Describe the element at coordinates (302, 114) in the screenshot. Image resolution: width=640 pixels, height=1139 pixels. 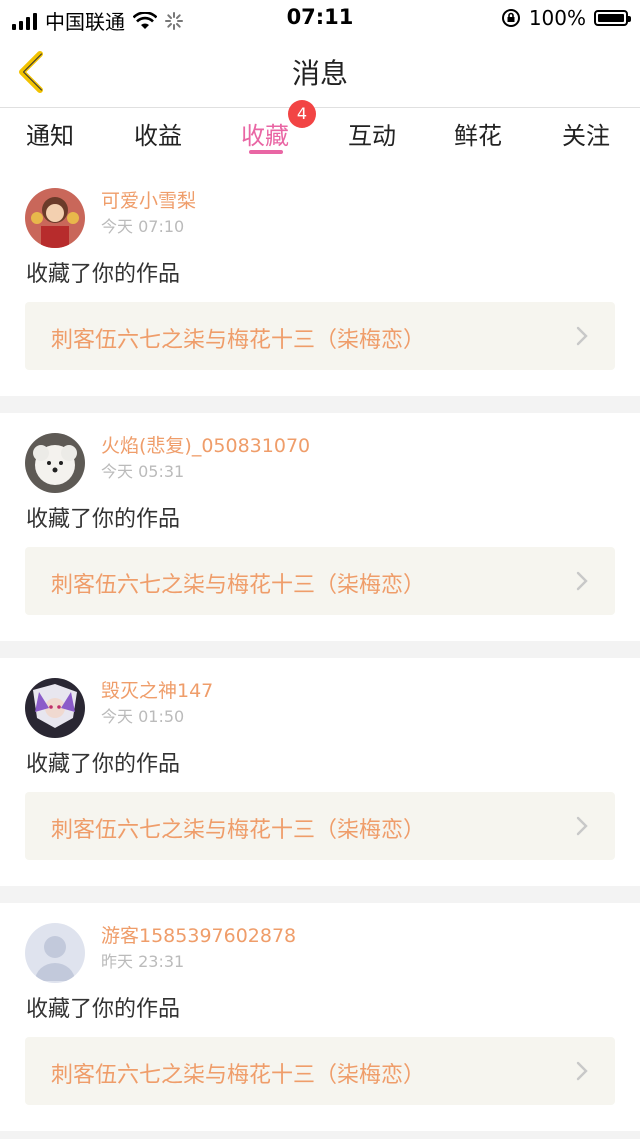
I see `favorites-badge: 4` at that location.